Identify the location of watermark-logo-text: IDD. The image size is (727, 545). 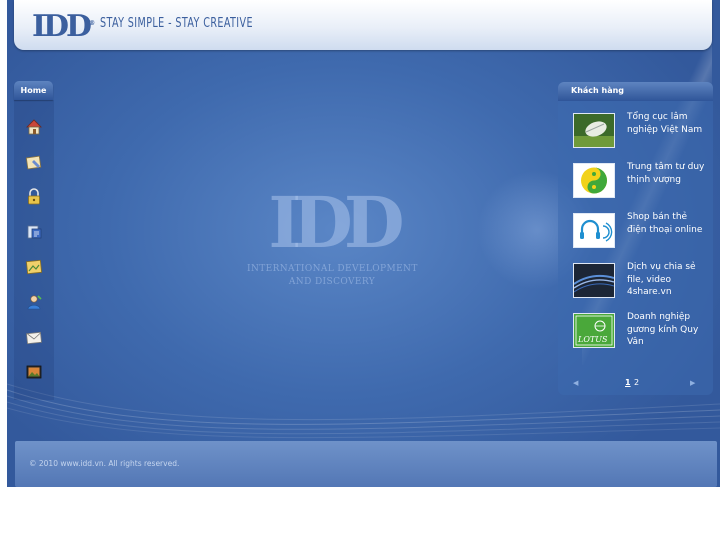
(336, 222).